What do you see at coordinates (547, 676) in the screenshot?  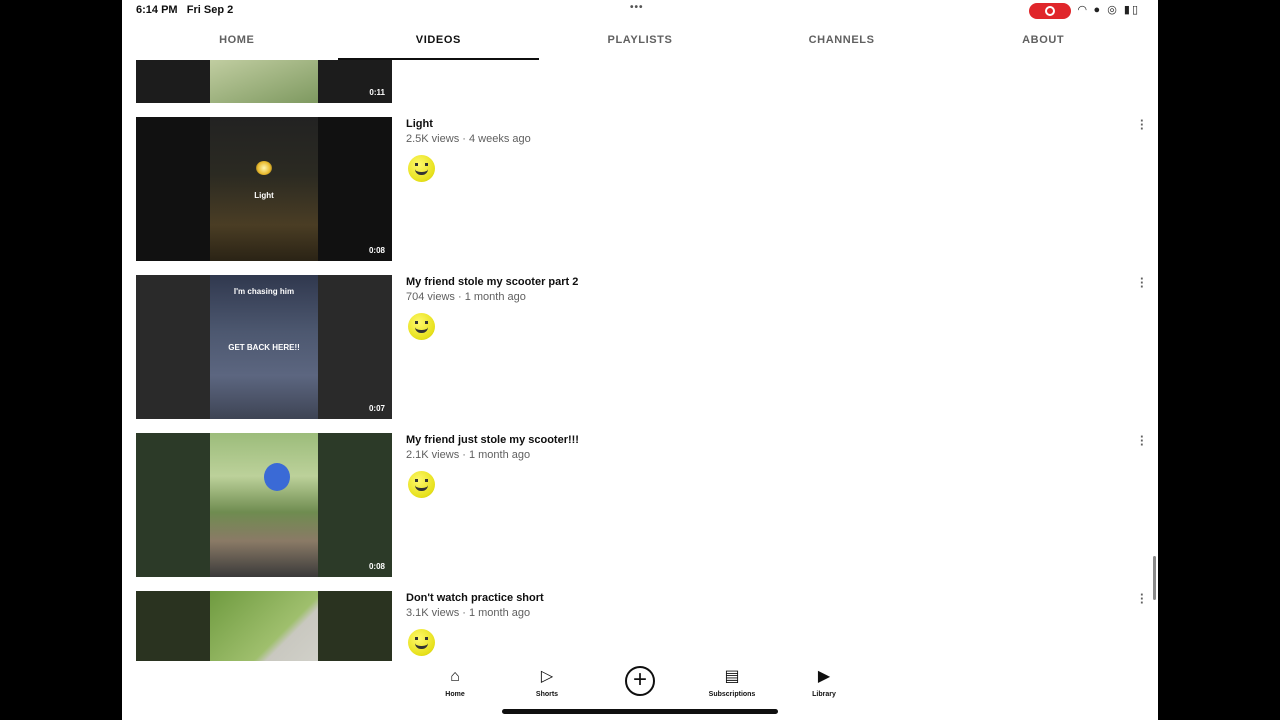 I see `shorts-icon: ▷` at bounding box center [547, 676].